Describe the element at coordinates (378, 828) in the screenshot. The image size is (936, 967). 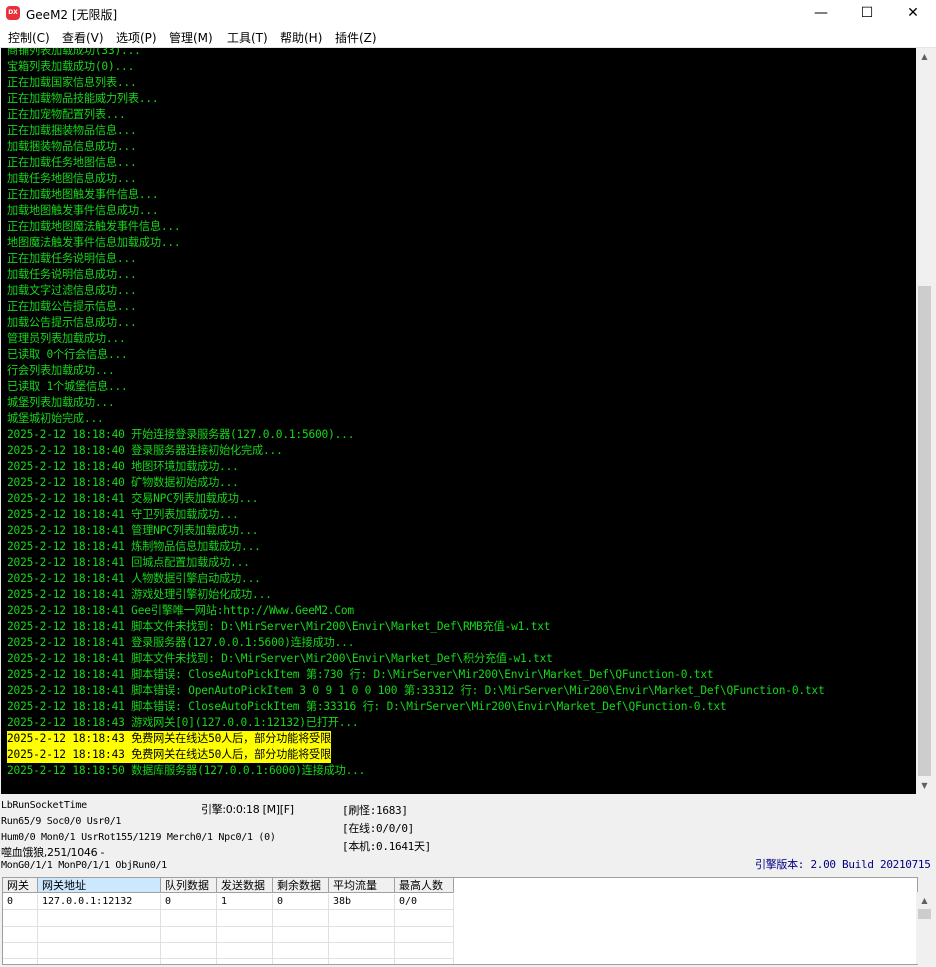
I see `online-count: [在线:0/0/0]` at that location.